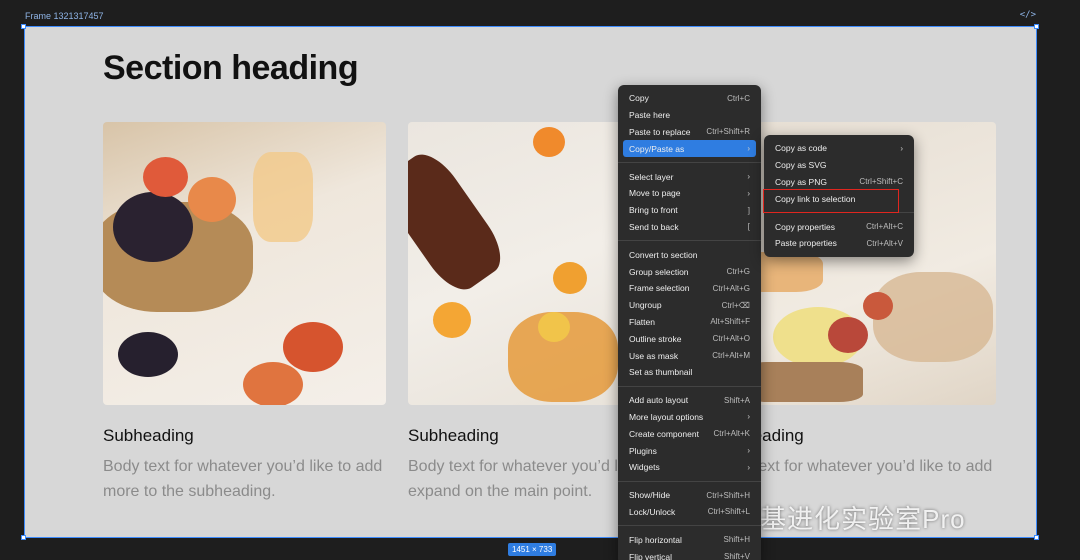 The width and height of the screenshot is (1080, 560). Describe the element at coordinates (655, 338) in the screenshot. I see `menu-item-label: Outline stroke` at that location.